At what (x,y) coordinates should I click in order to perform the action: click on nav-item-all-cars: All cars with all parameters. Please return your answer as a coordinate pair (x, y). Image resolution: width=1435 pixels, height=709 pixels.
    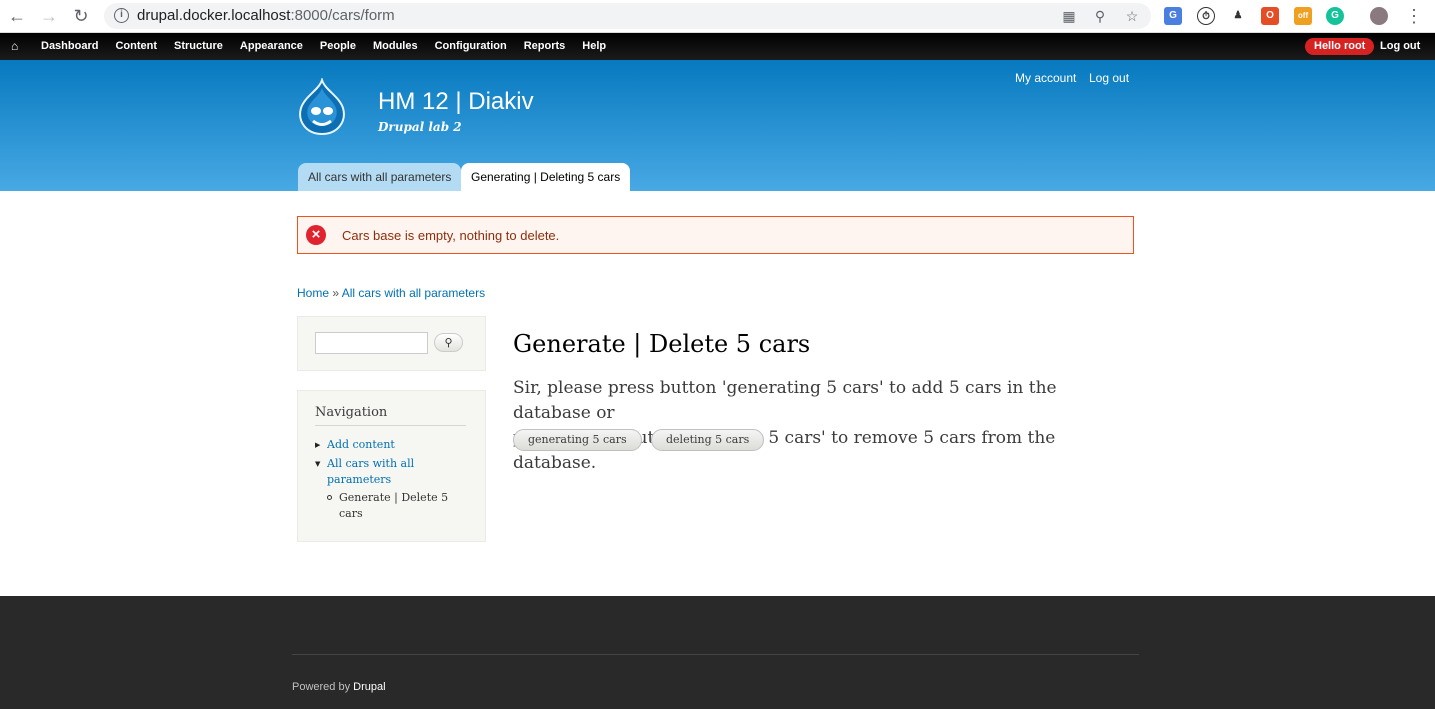
    Looking at the image, I should click on (370, 472).